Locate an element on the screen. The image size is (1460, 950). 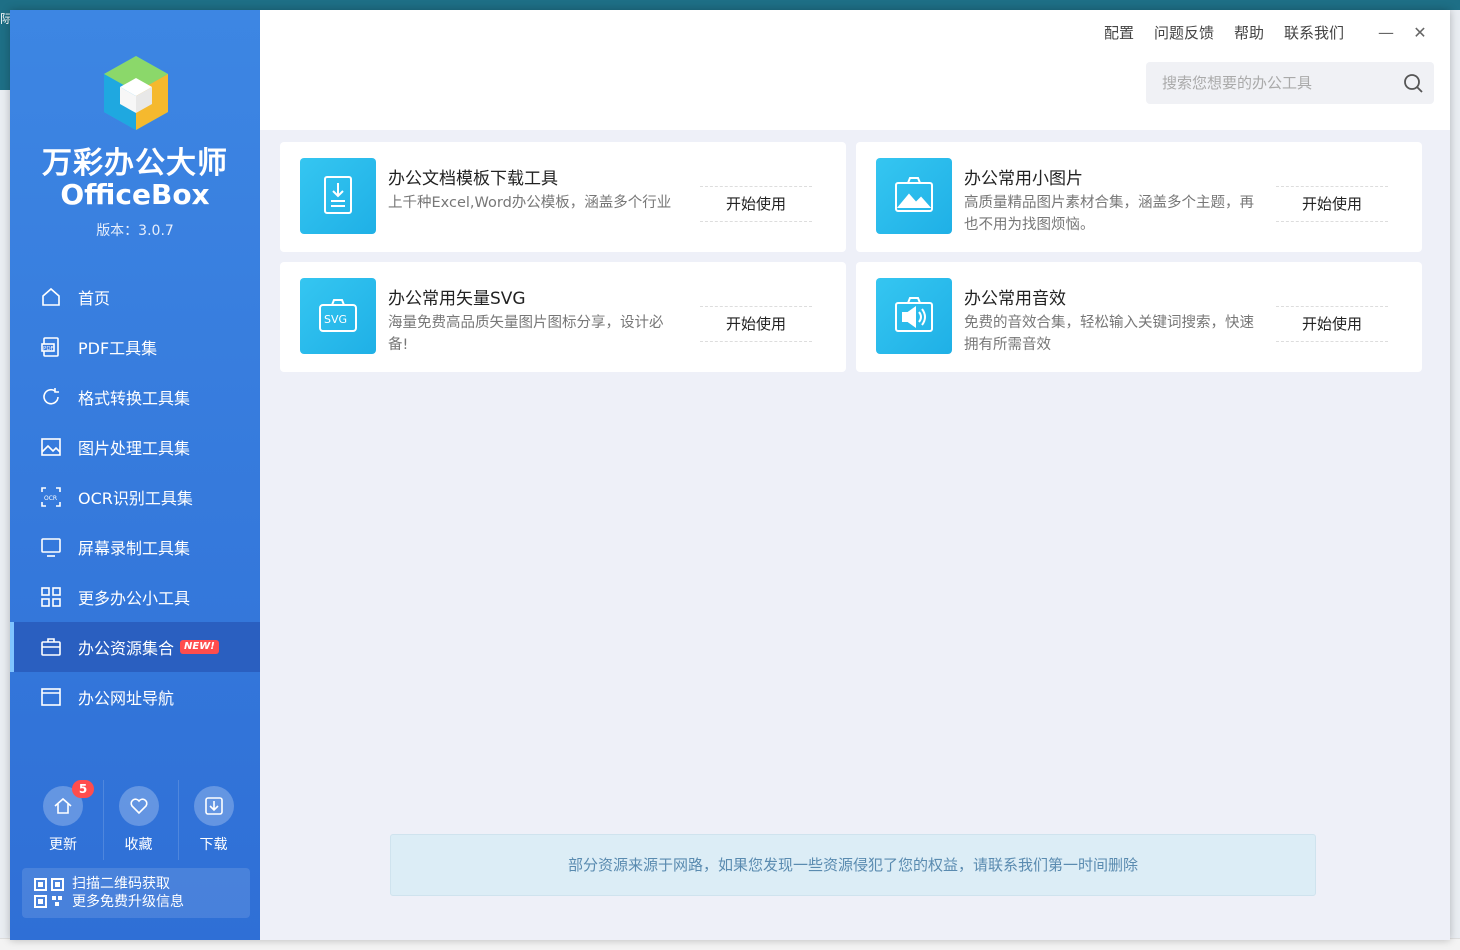
sidebar-item-web-navigation: 办公网址导航 is located at coordinates (135, 697).